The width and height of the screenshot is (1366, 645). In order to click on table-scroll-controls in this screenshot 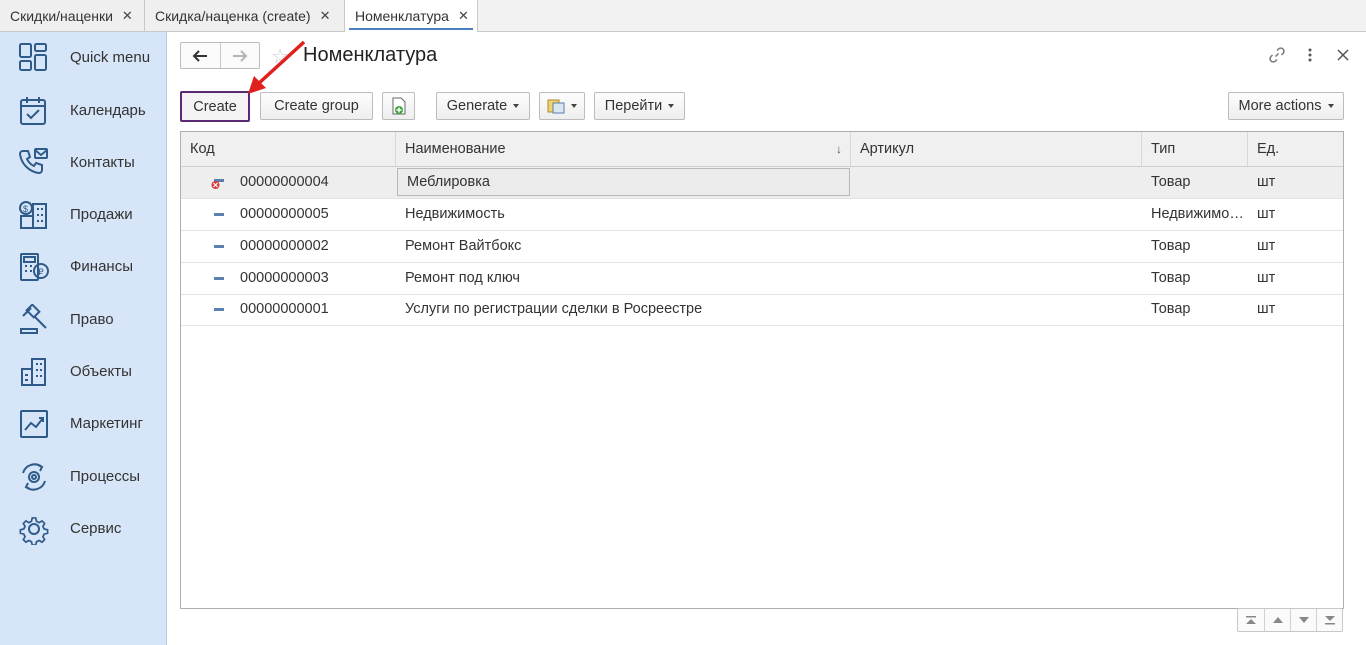, I will do `click(1290, 620)`.